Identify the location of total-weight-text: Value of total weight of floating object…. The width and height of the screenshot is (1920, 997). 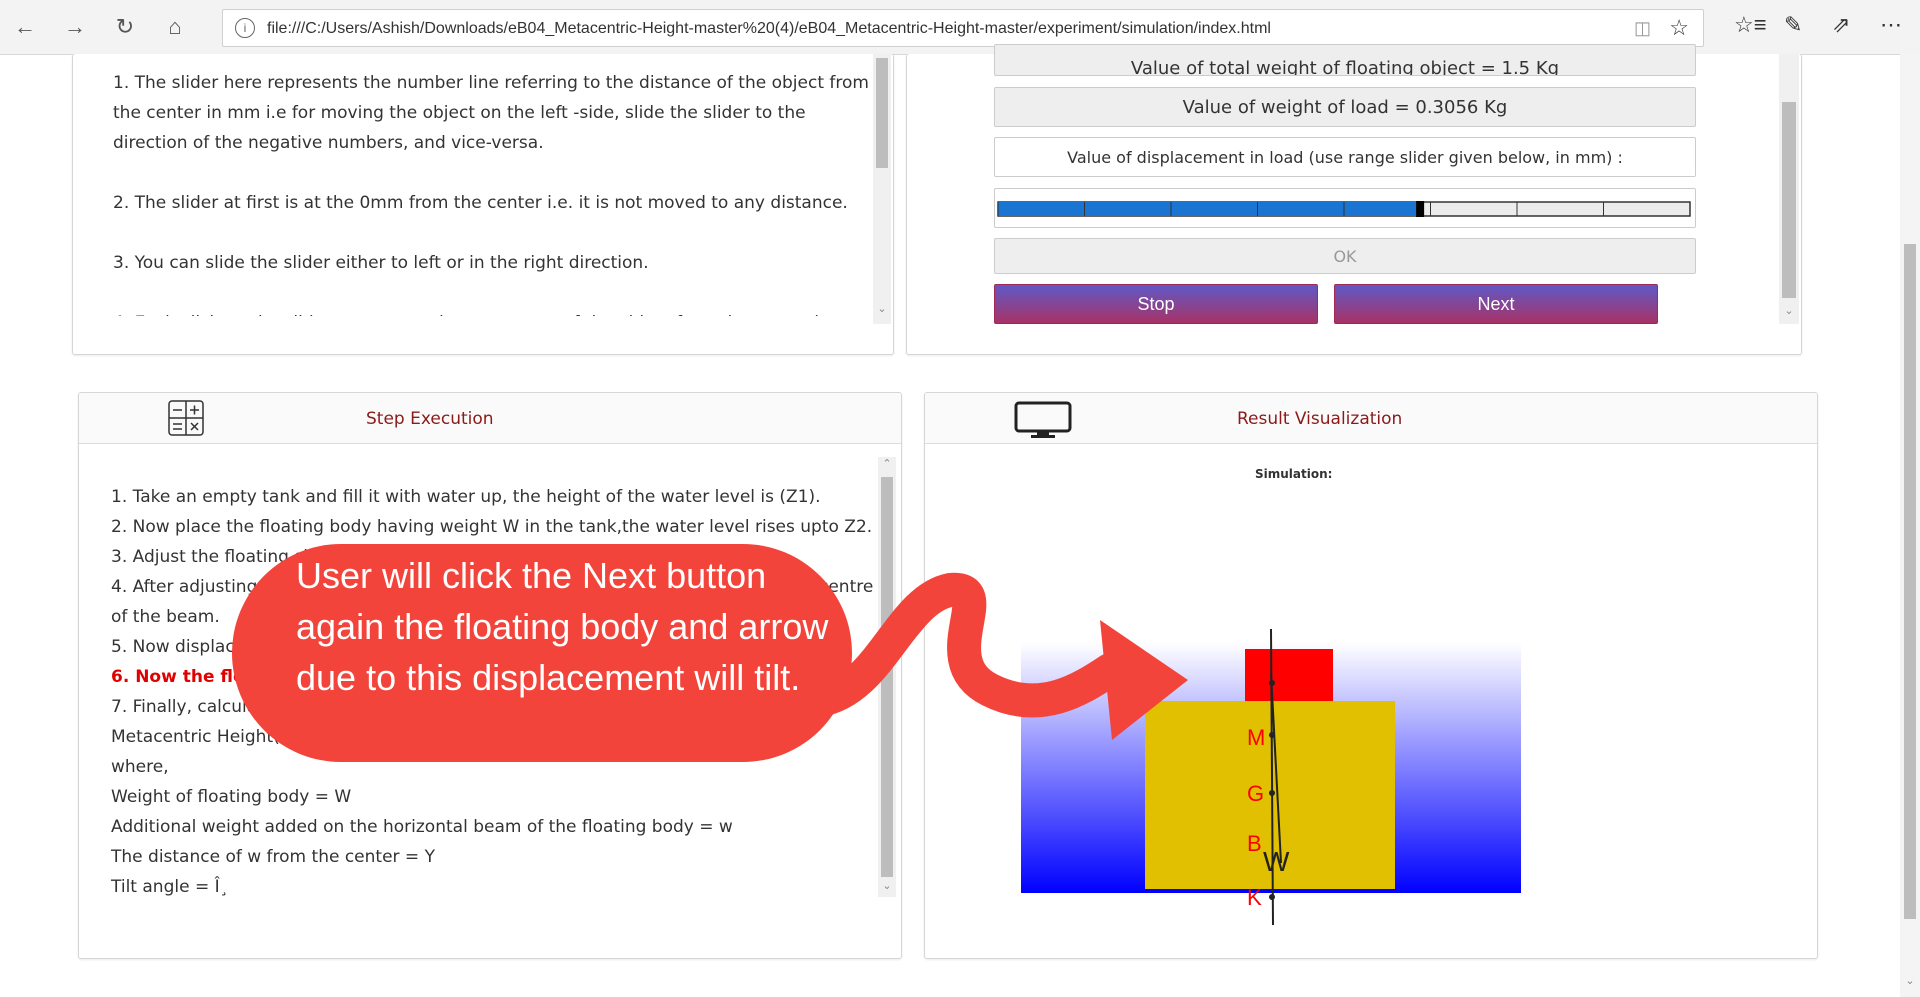
(1345, 67).